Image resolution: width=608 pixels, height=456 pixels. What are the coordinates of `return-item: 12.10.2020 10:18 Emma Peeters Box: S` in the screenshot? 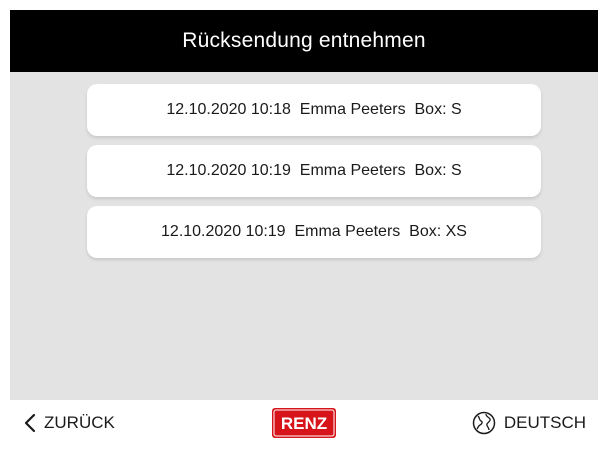 It's located at (314, 110).